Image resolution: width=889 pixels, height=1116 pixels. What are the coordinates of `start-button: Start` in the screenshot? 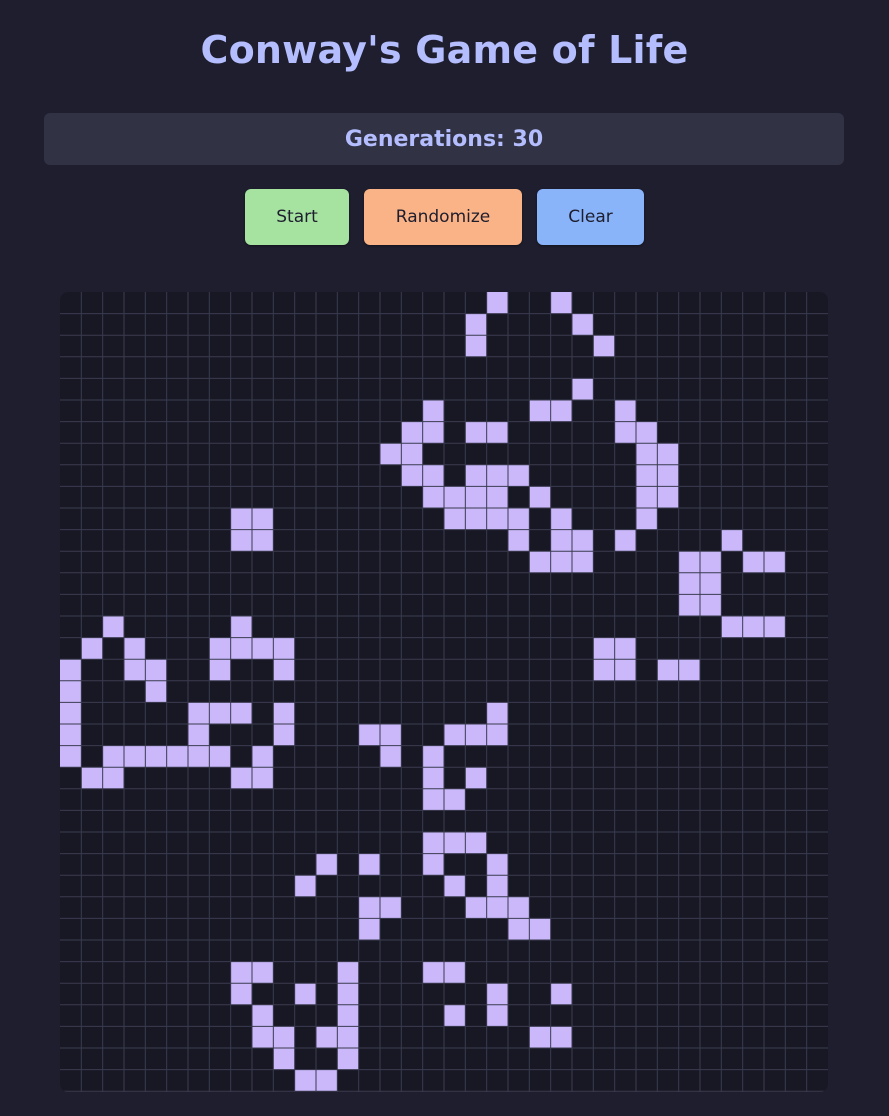 It's located at (297, 217).